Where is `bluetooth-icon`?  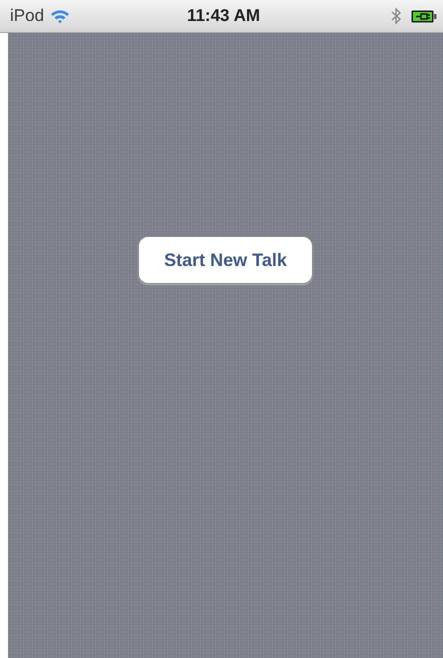 bluetooth-icon is located at coordinates (396, 16).